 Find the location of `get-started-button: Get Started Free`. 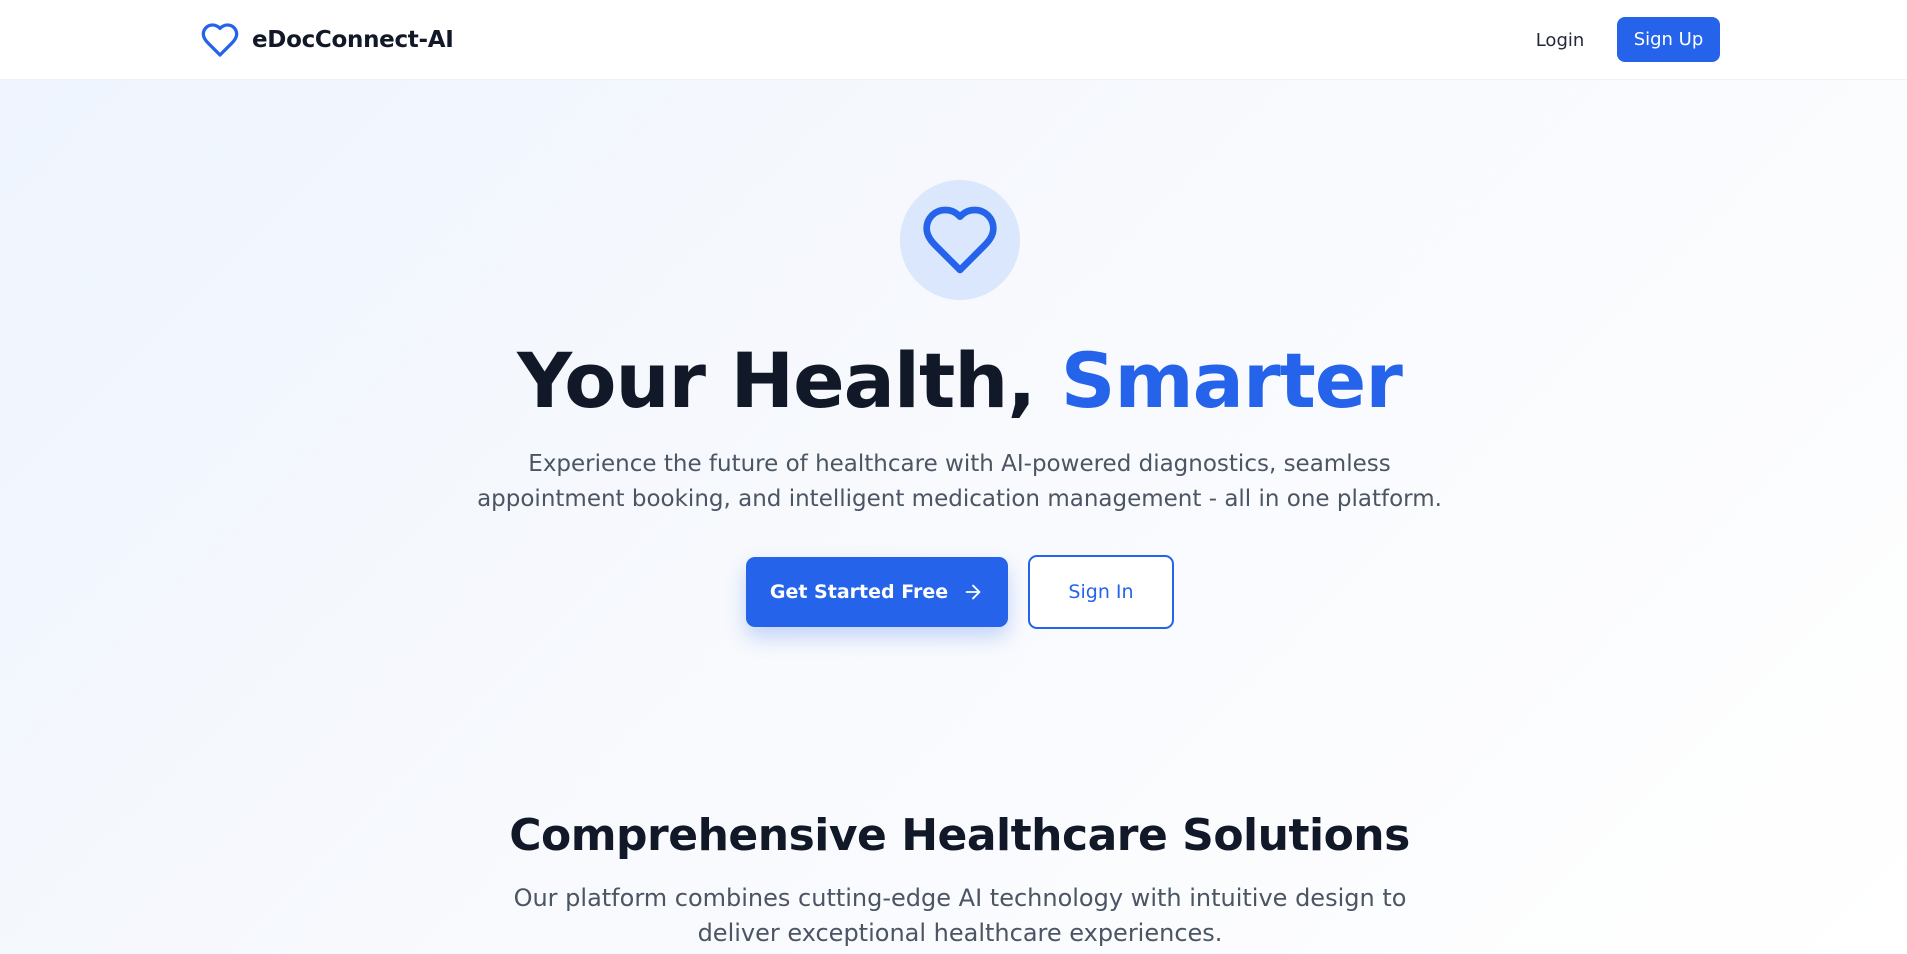

get-started-button: Get Started Free is located at coordinates (877, 592).